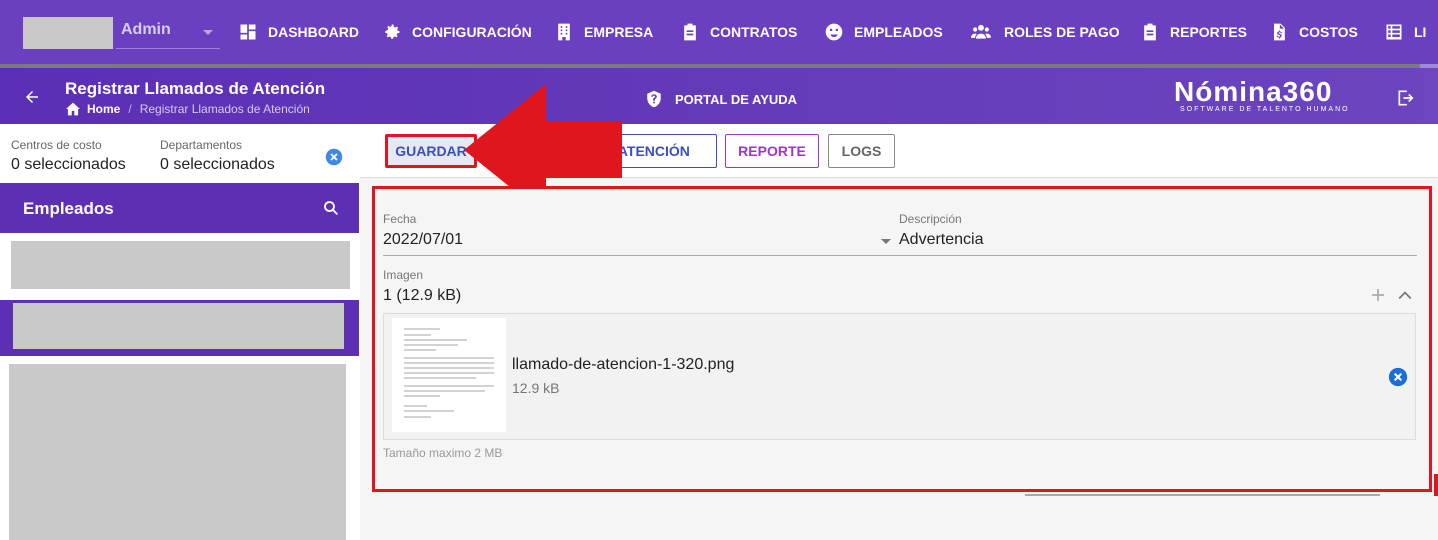  I want to click on file-thumbnail, so click(449, 375).